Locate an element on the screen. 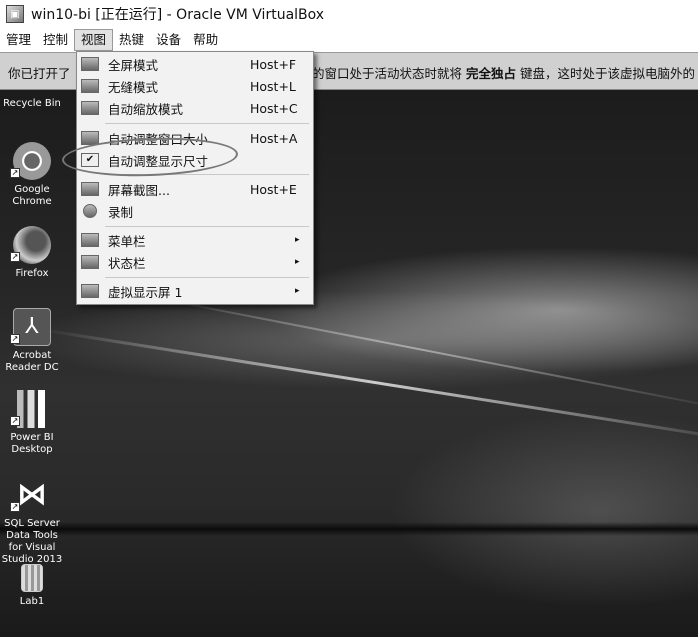 Image resolution: width=698 pixels, height=637 pixels. menu-item-virtual-screen: 虚拟显示屏 1 ▸ is located at coordinates (195, 291).